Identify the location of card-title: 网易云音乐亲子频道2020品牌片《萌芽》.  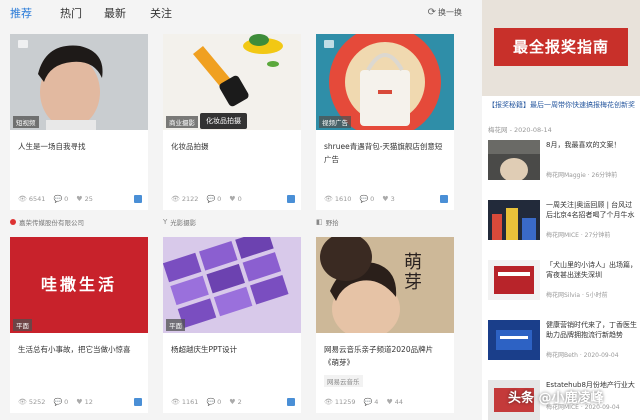
(386, 356).